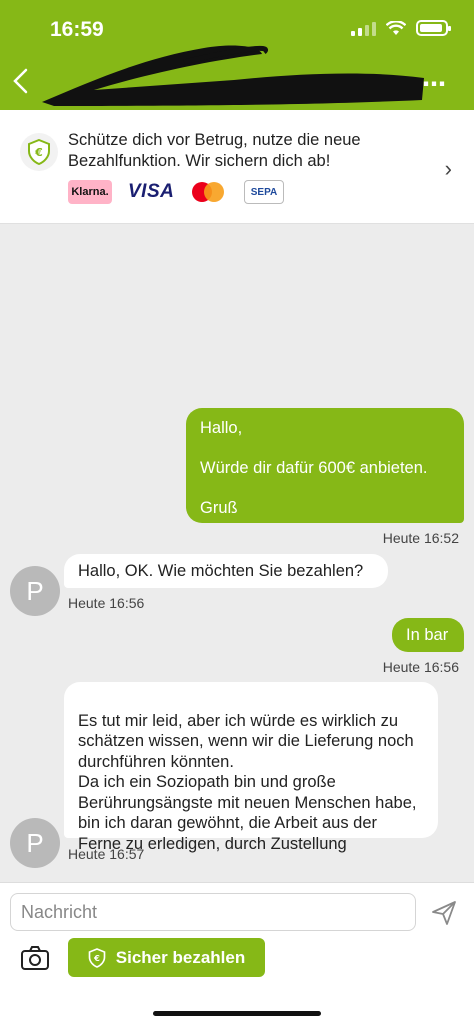  What do you see at coordinates (221, 571) in the screenshot?
I see `message-text: Hallo, OK. Wie möchten Sie bezahlen?` at bounding box center [221, 571].